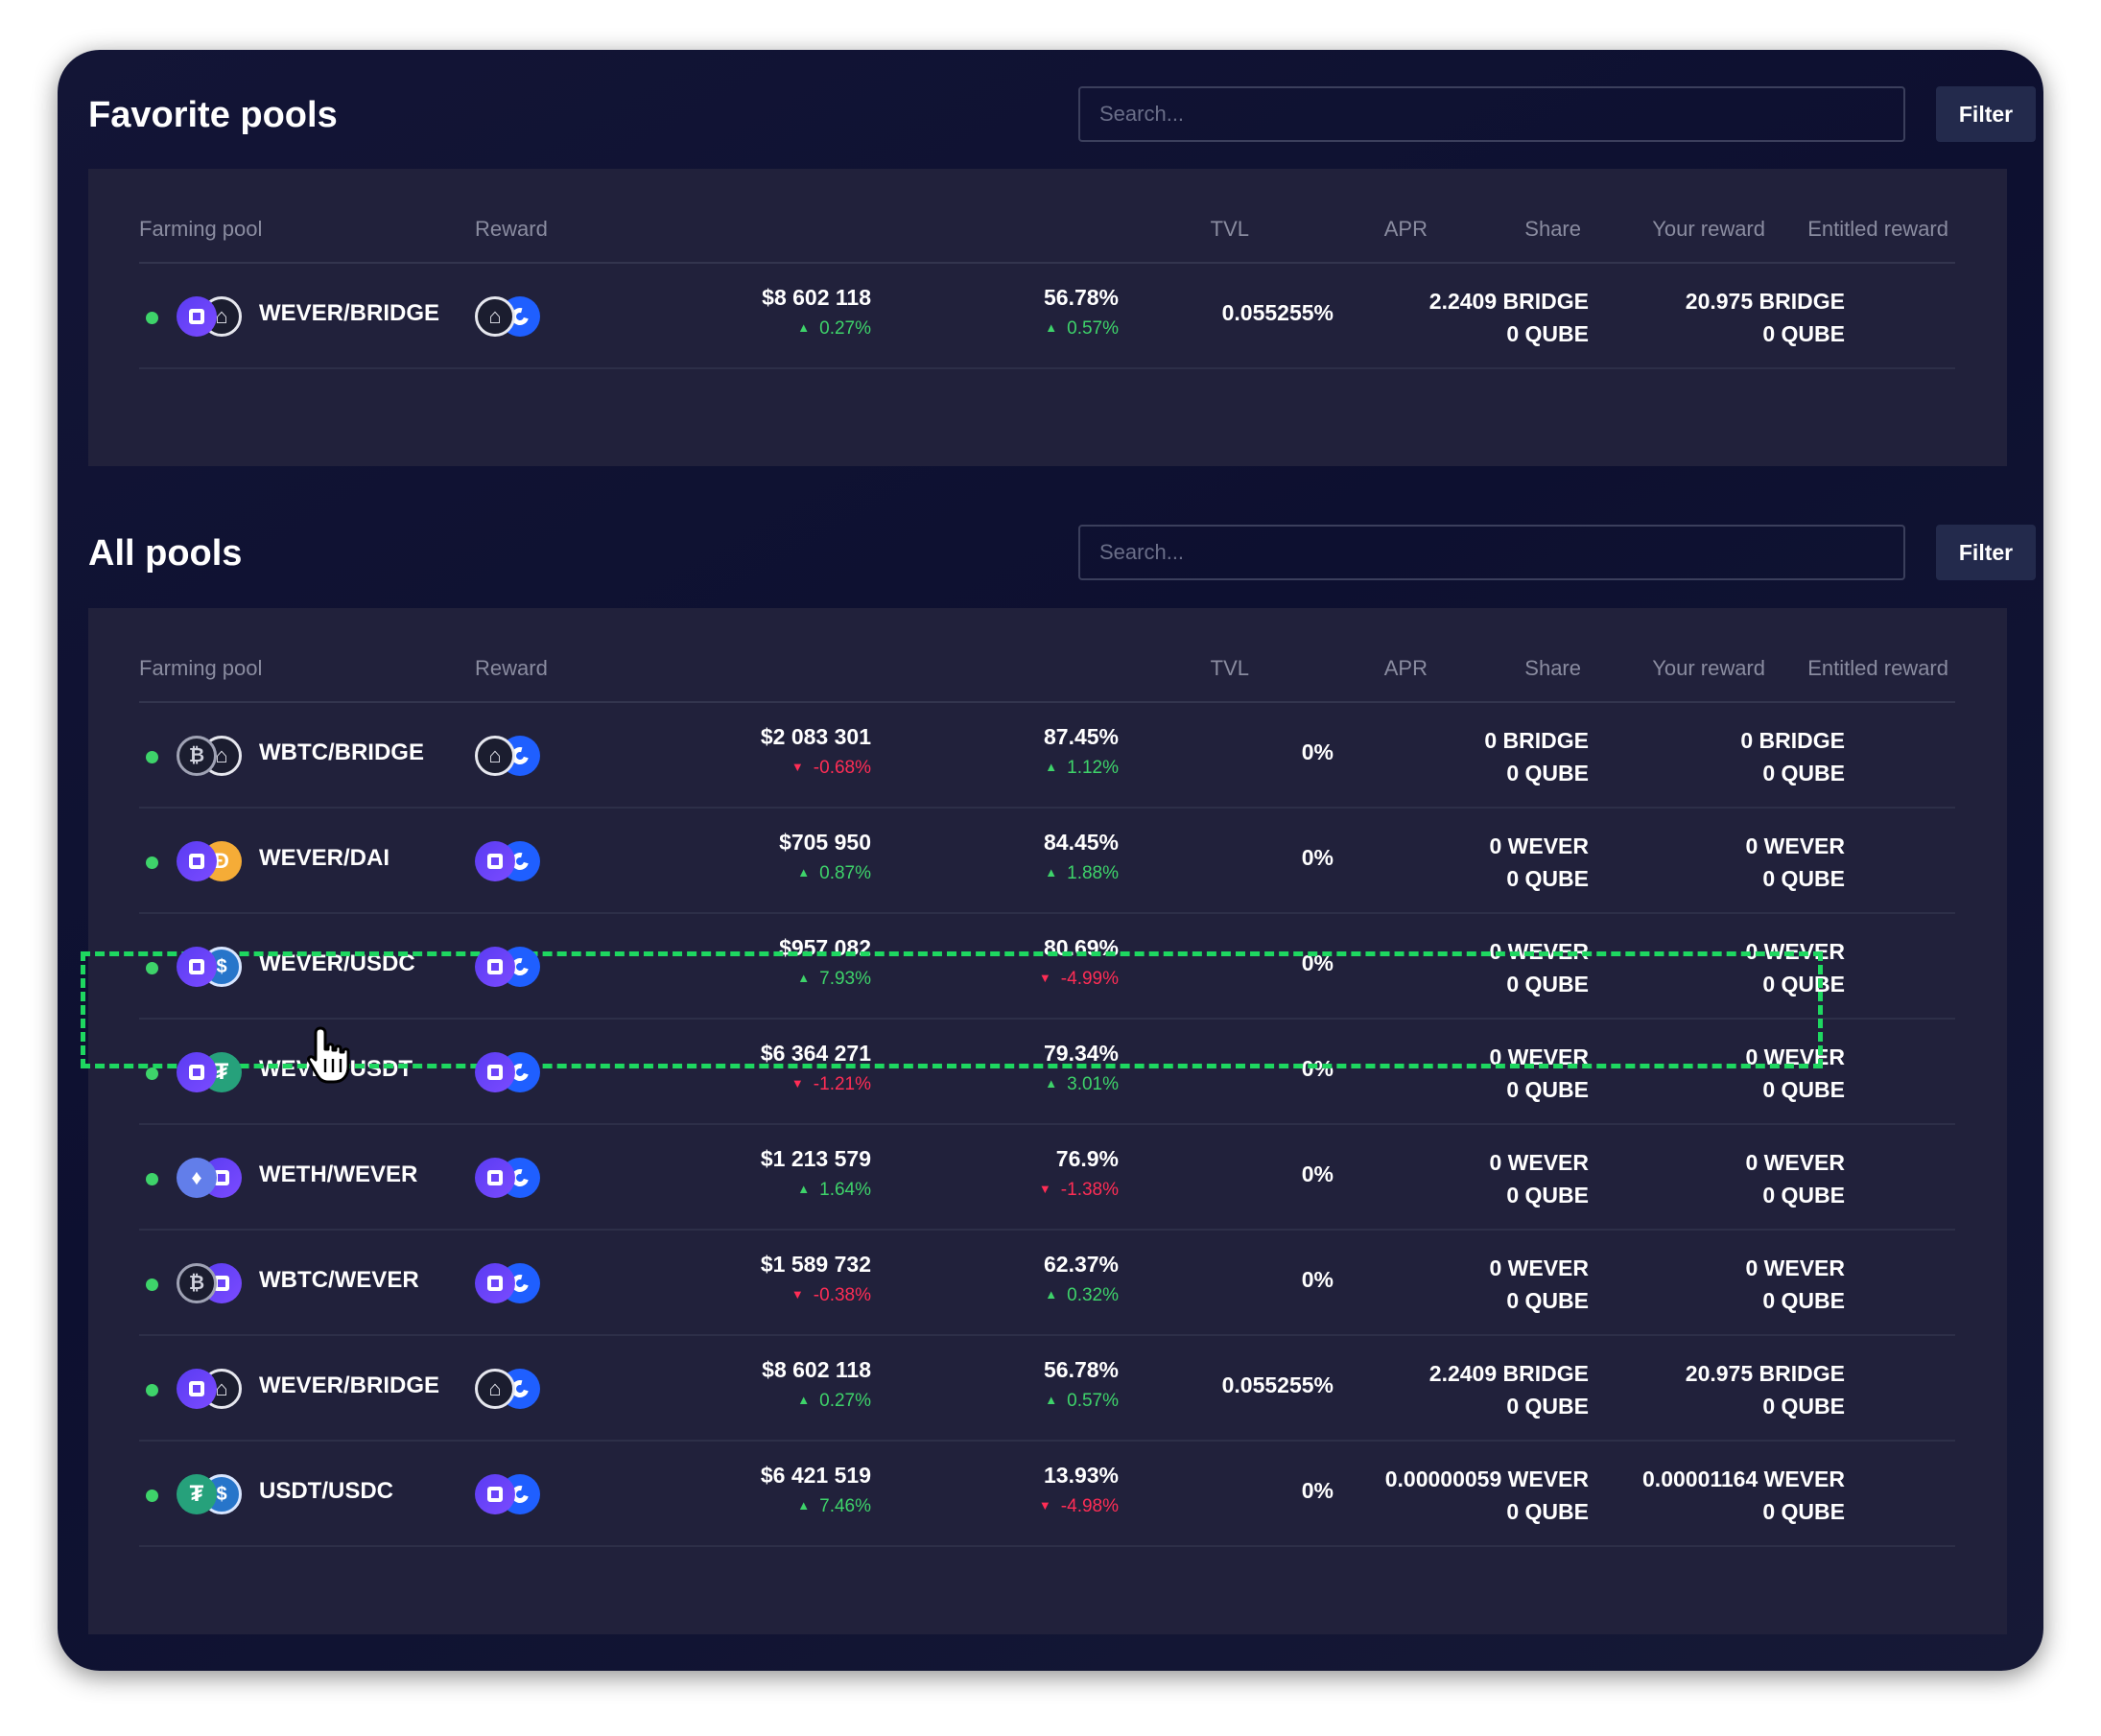 The image size is (2101, 1736). I want to click on apr-change: ▲ 0.57%, so click(1013, 1401).